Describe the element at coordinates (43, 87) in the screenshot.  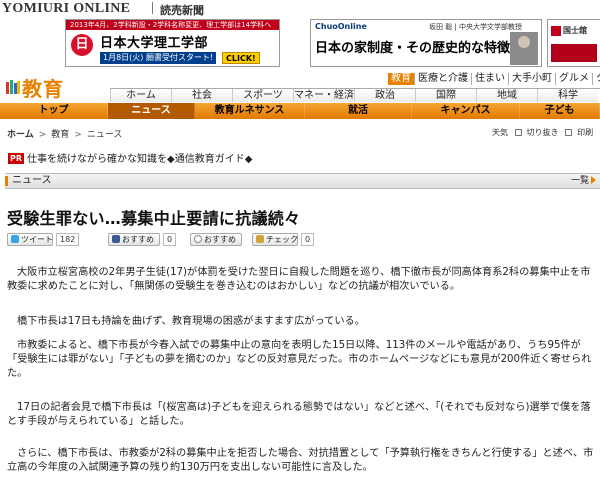
I see `section-logo: 教育` at that location.